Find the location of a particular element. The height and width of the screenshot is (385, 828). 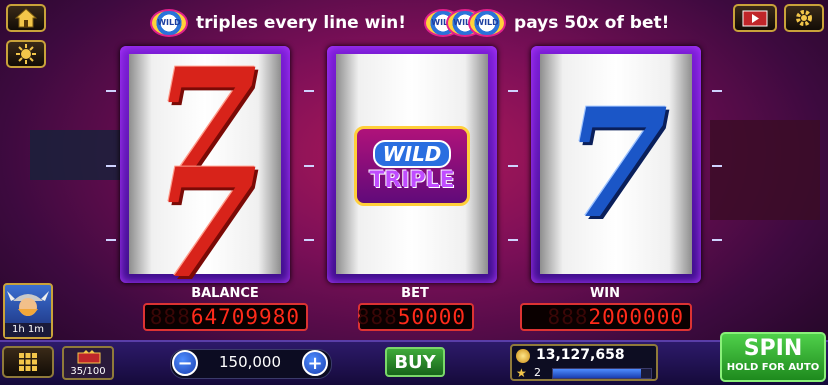

player-avatar: 1h 1m is located at coordinates (28, 311).